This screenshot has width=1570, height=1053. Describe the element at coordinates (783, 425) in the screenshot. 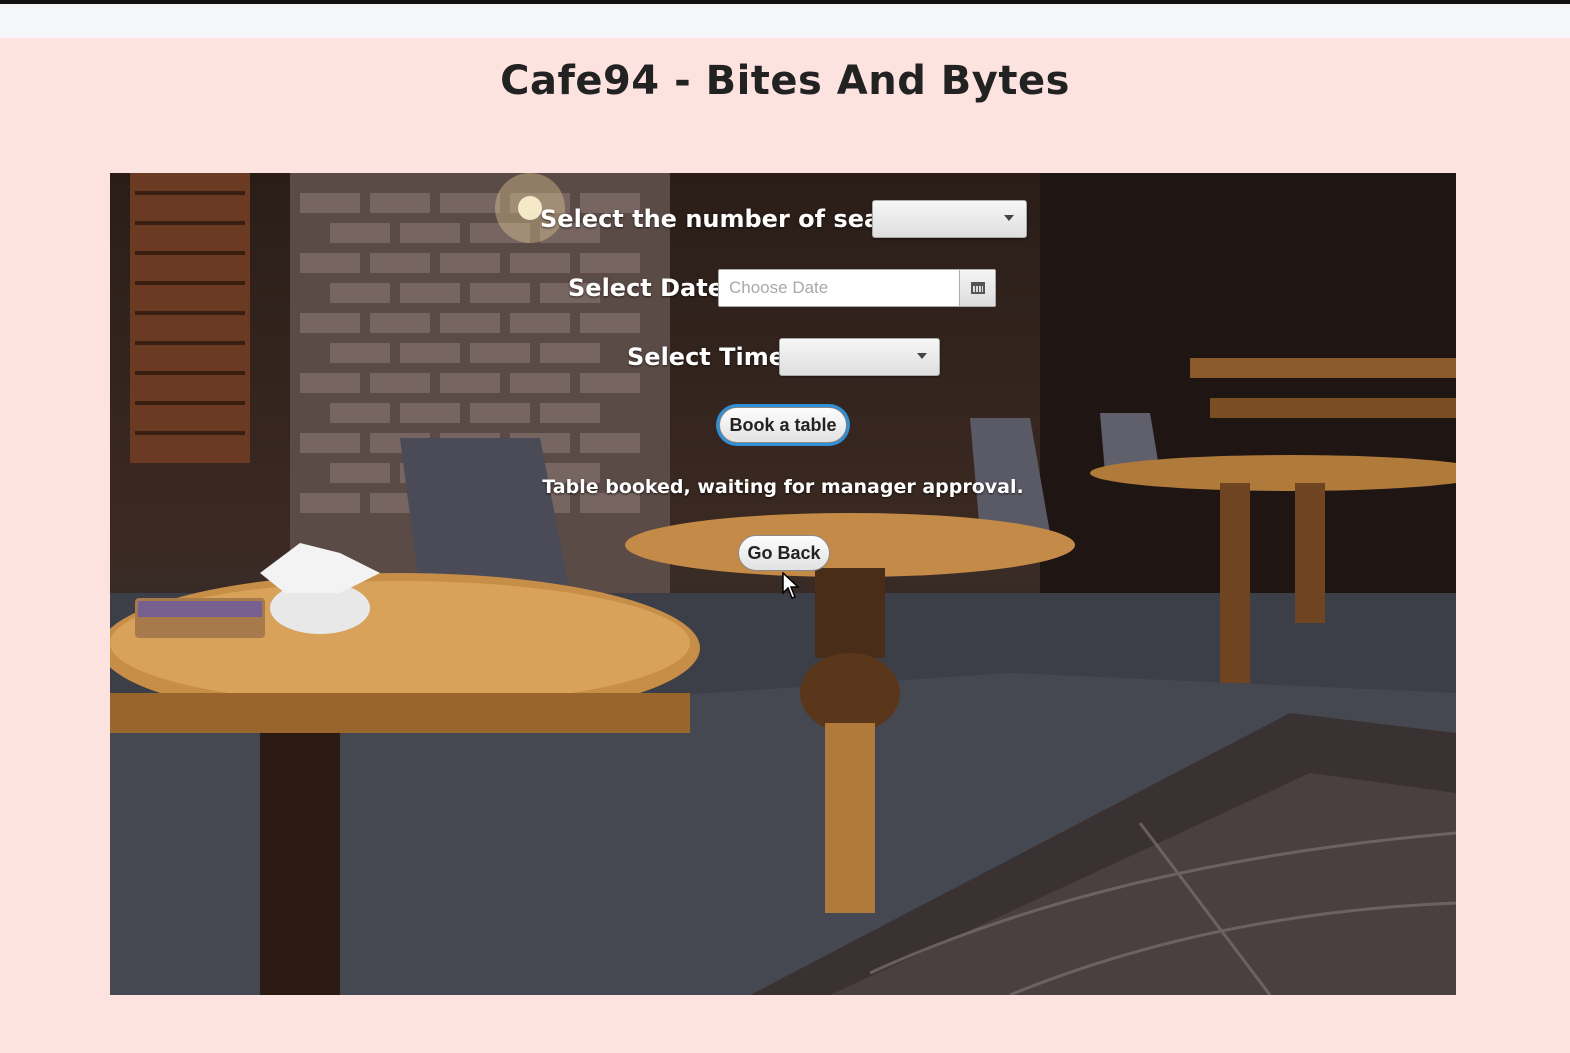

I see `book-table-button: Book a table` at that location.